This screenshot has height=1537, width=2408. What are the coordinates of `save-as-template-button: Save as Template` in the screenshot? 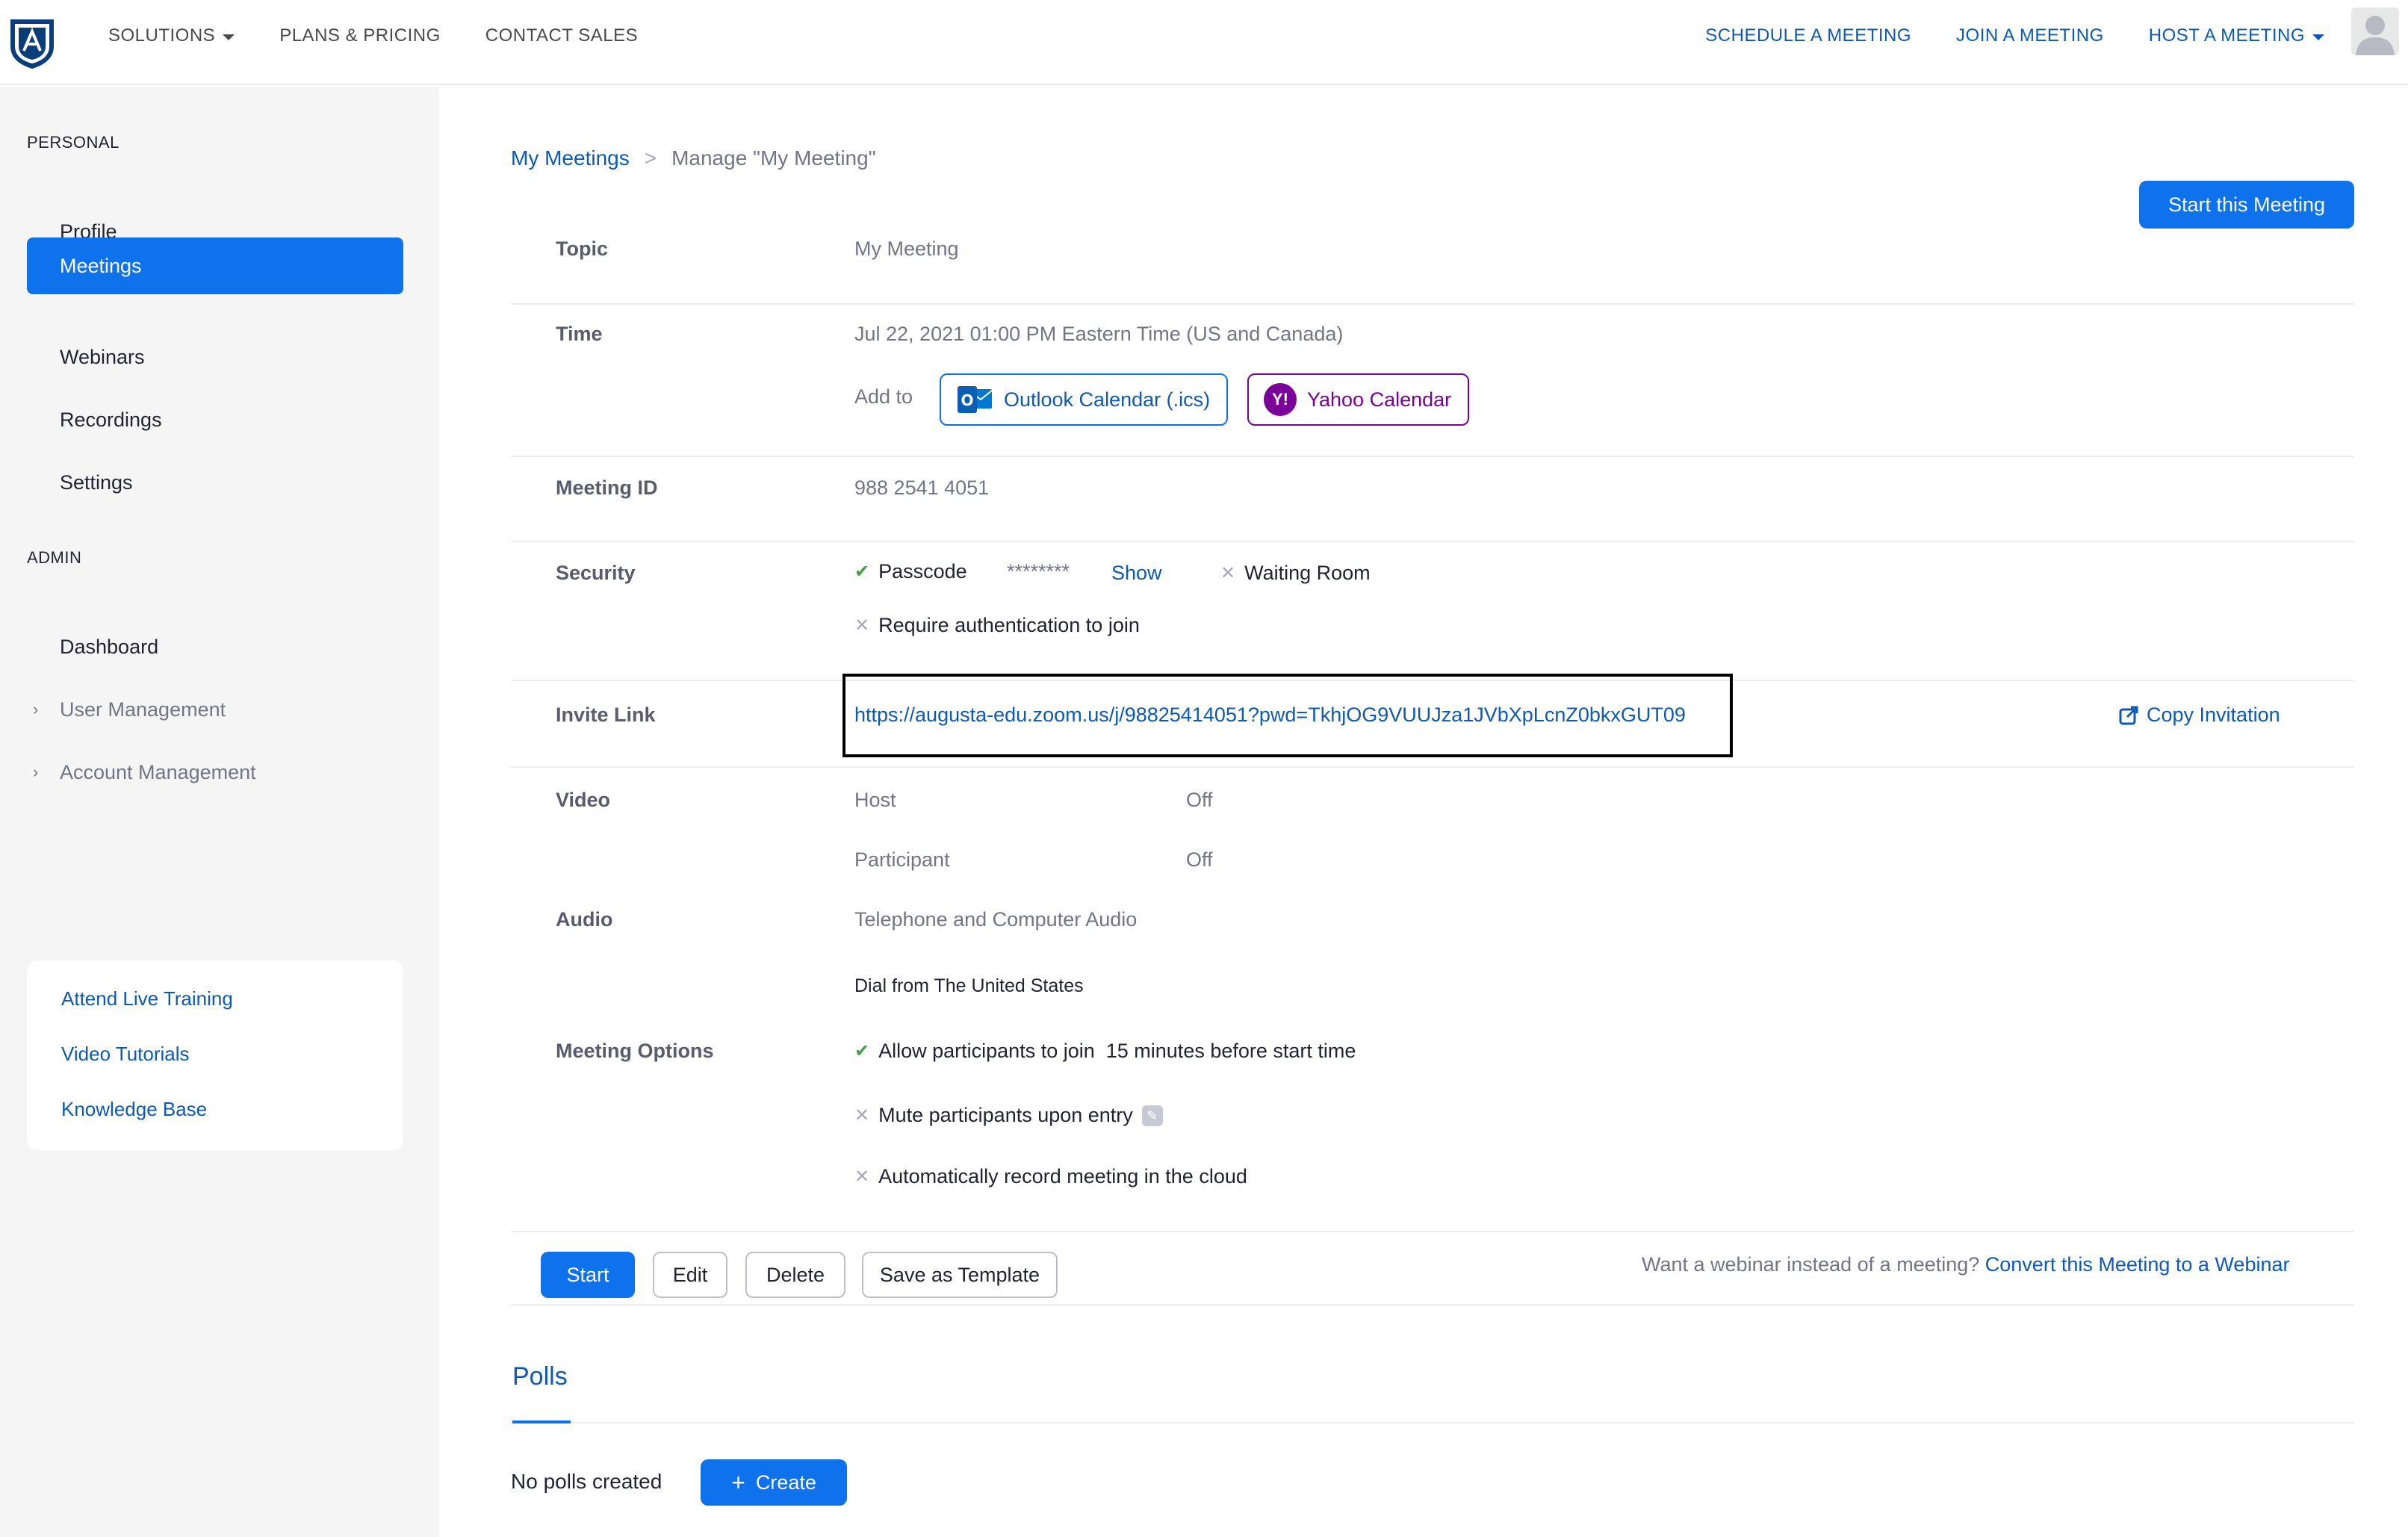 It's located at (960, 1275).